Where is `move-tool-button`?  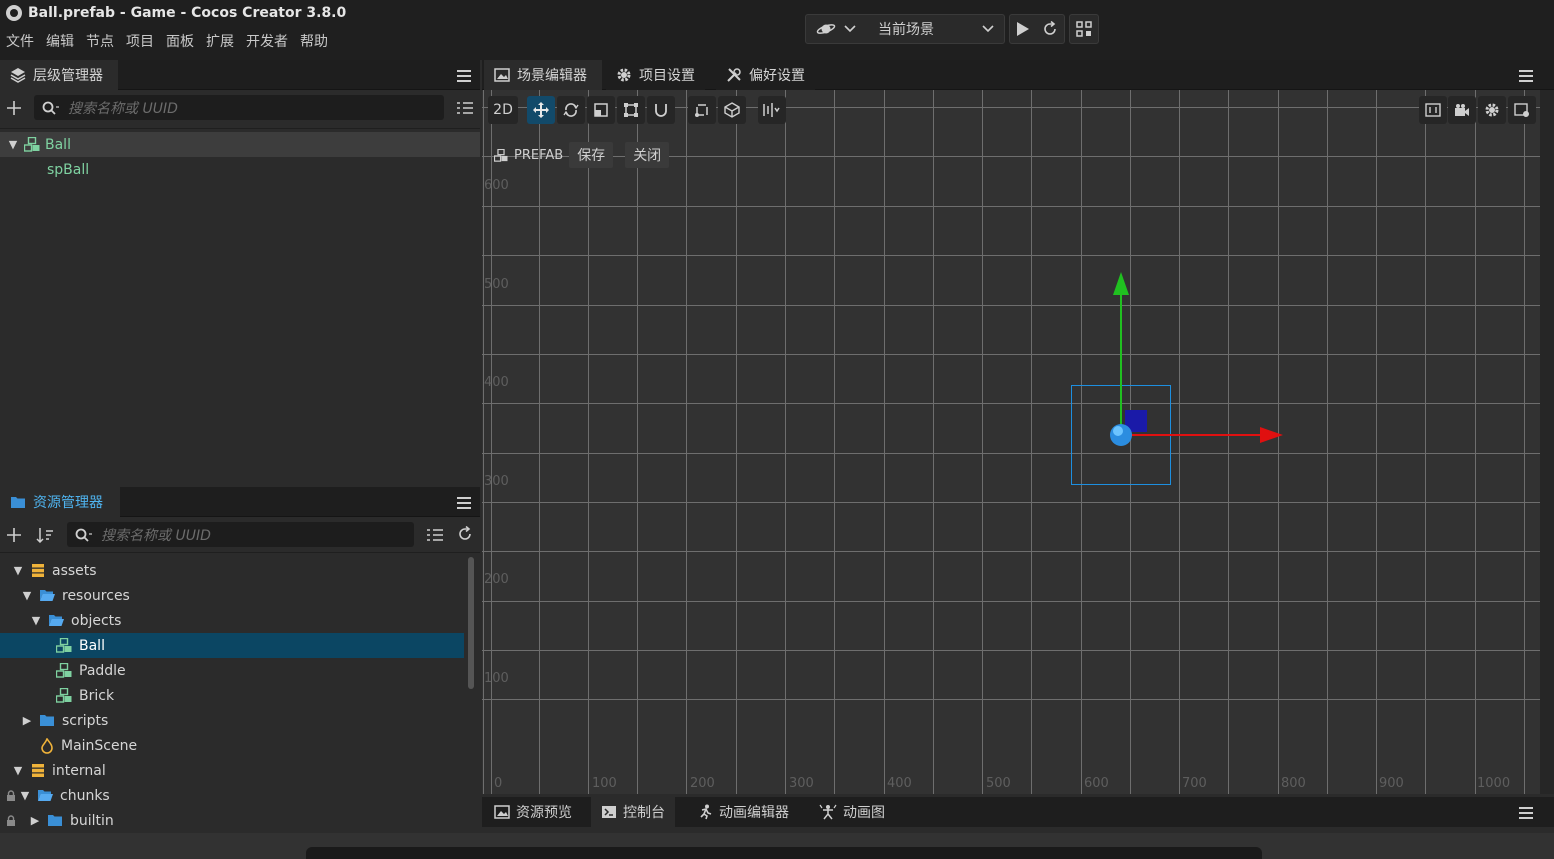
move-tool-button is located at coordinates (541, 110).